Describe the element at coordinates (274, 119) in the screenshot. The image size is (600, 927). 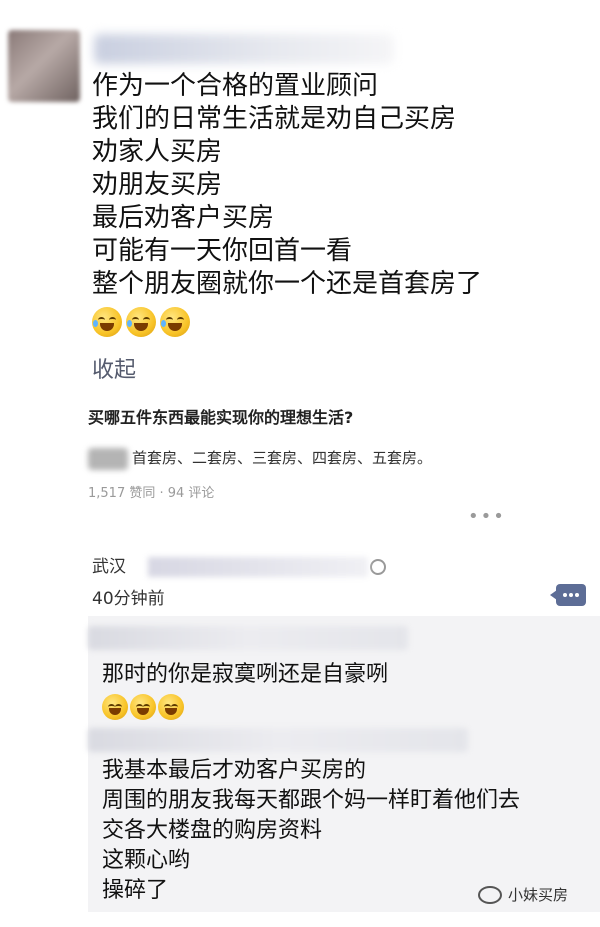
I see `post-line: 我们的日常生活就是劝自己买房` at that location.